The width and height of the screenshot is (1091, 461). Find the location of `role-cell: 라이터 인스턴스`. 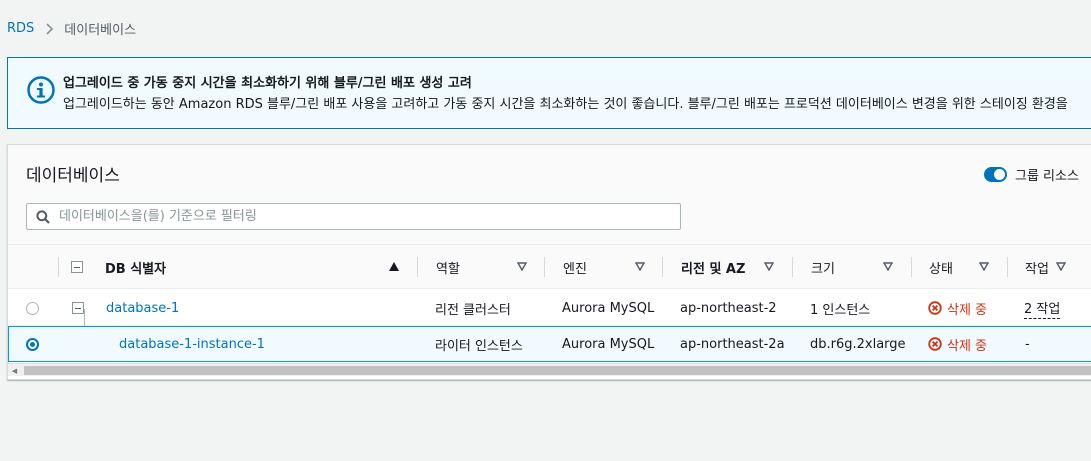

role-cell: 라이터 인스턴스 is located at coordinates (479, 346).